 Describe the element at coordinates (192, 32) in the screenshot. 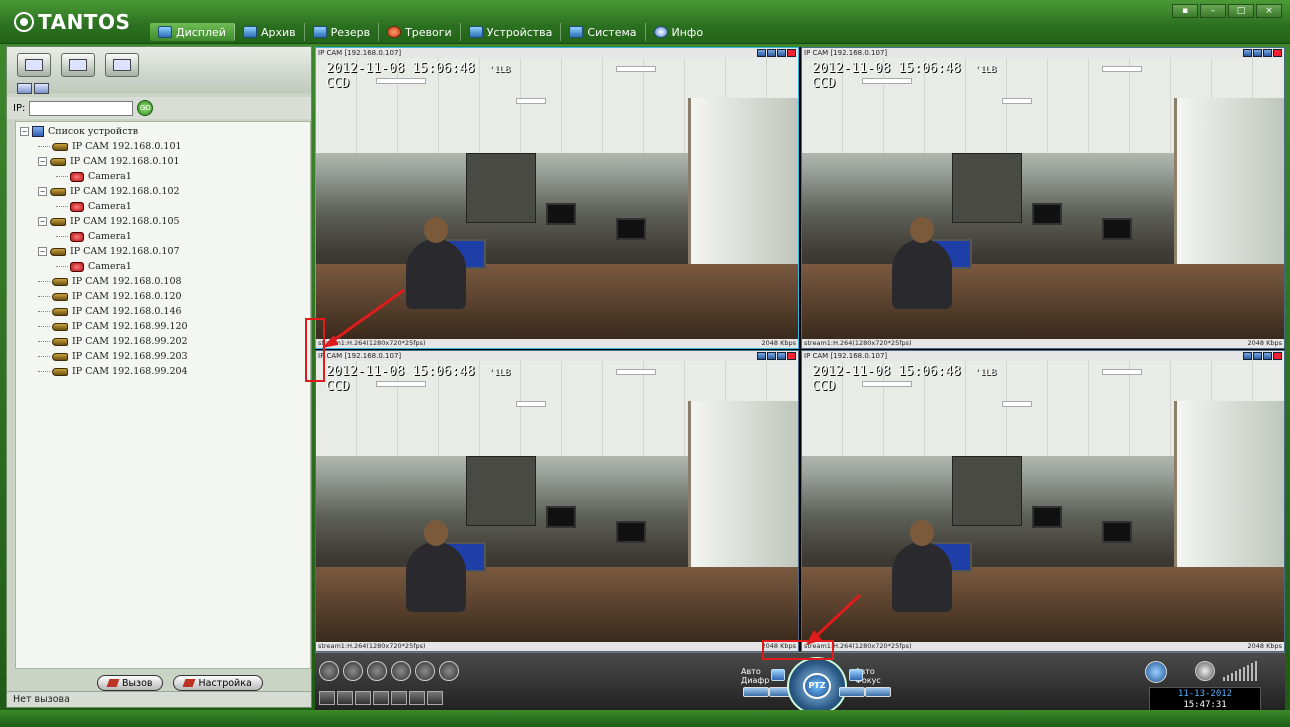

I see `menu-display: Дисплей` at that location.